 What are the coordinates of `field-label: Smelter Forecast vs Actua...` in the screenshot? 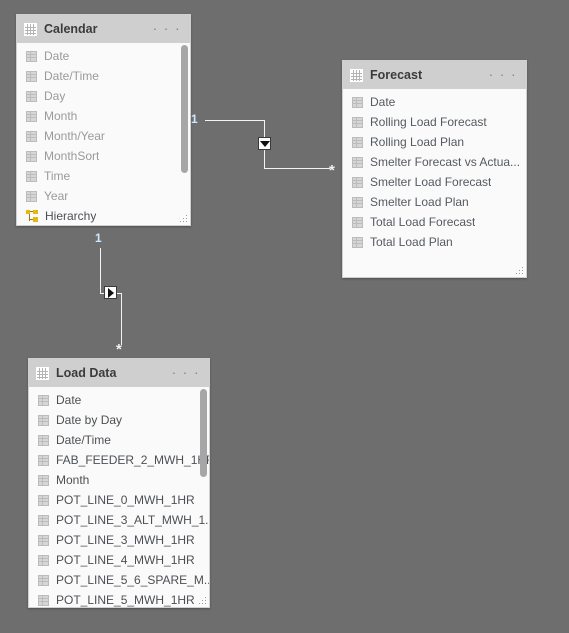 It's located at (445, 162).